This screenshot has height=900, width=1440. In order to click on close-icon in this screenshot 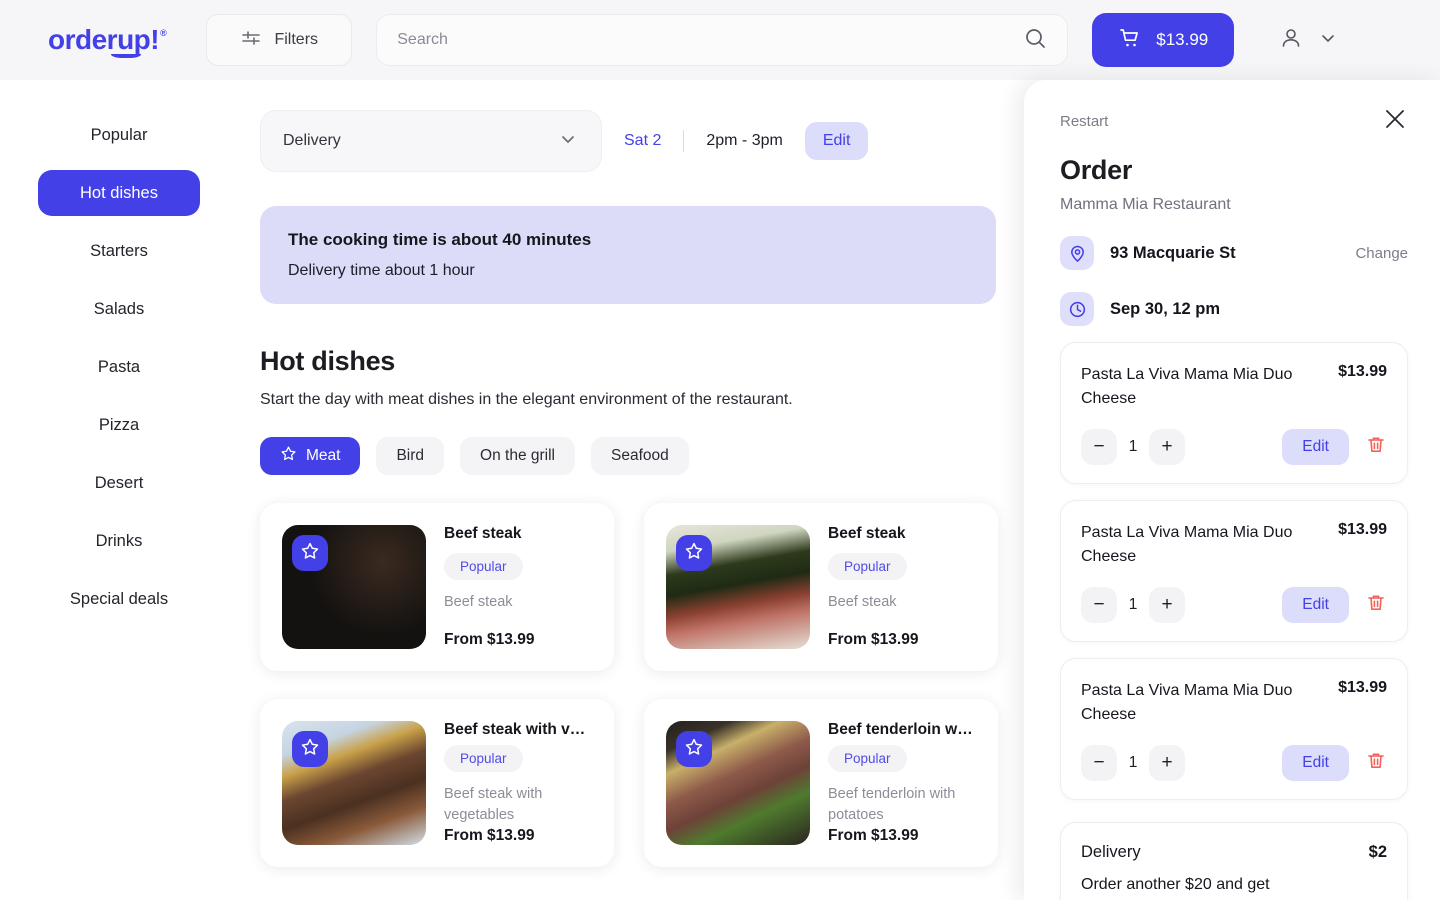, I will do `click(1395, 121)`.